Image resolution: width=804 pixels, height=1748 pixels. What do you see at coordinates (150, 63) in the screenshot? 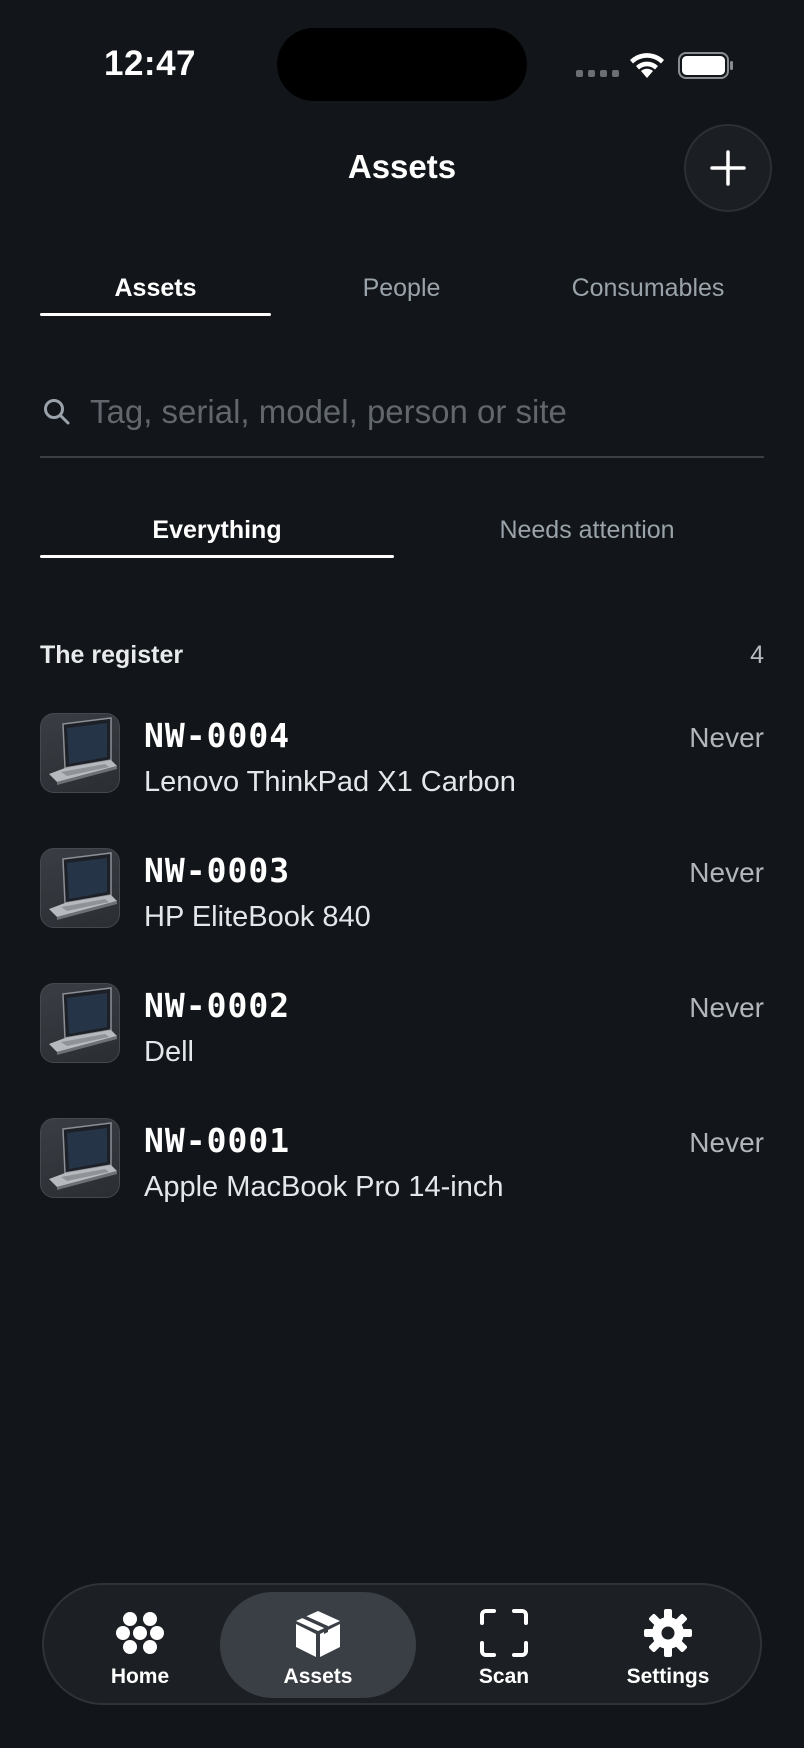
I see `status-time: 12:47` at bounding box center [150, 63].